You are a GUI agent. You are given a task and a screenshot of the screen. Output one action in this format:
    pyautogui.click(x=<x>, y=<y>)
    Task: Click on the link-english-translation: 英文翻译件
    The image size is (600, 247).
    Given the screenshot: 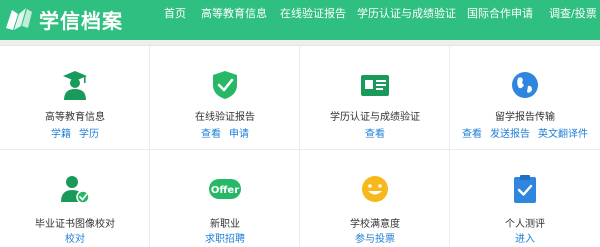 What is the action you would take?
    pyautogui.click(x=563, y=134)
    